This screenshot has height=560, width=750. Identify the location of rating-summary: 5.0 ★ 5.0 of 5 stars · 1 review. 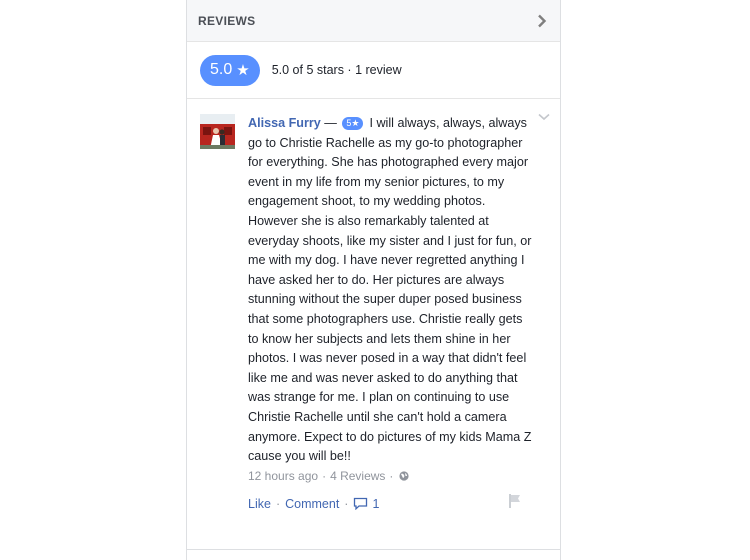
(373, 70).